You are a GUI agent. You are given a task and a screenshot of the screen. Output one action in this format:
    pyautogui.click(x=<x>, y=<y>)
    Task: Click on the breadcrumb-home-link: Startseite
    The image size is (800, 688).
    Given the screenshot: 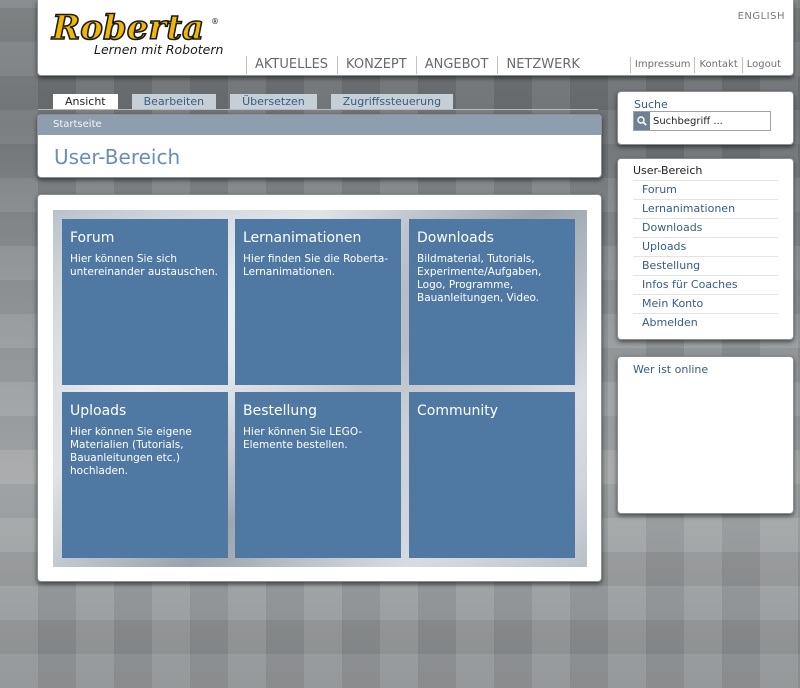 What is the action you would take?
    pyautogui.click(x=77, y=124)
    